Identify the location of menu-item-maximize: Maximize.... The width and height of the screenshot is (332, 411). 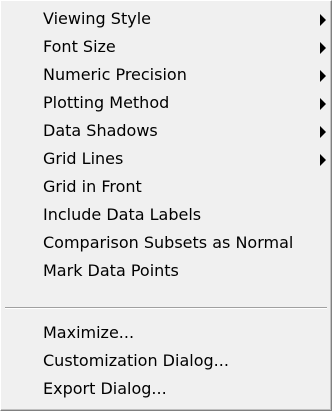
(166, 334).